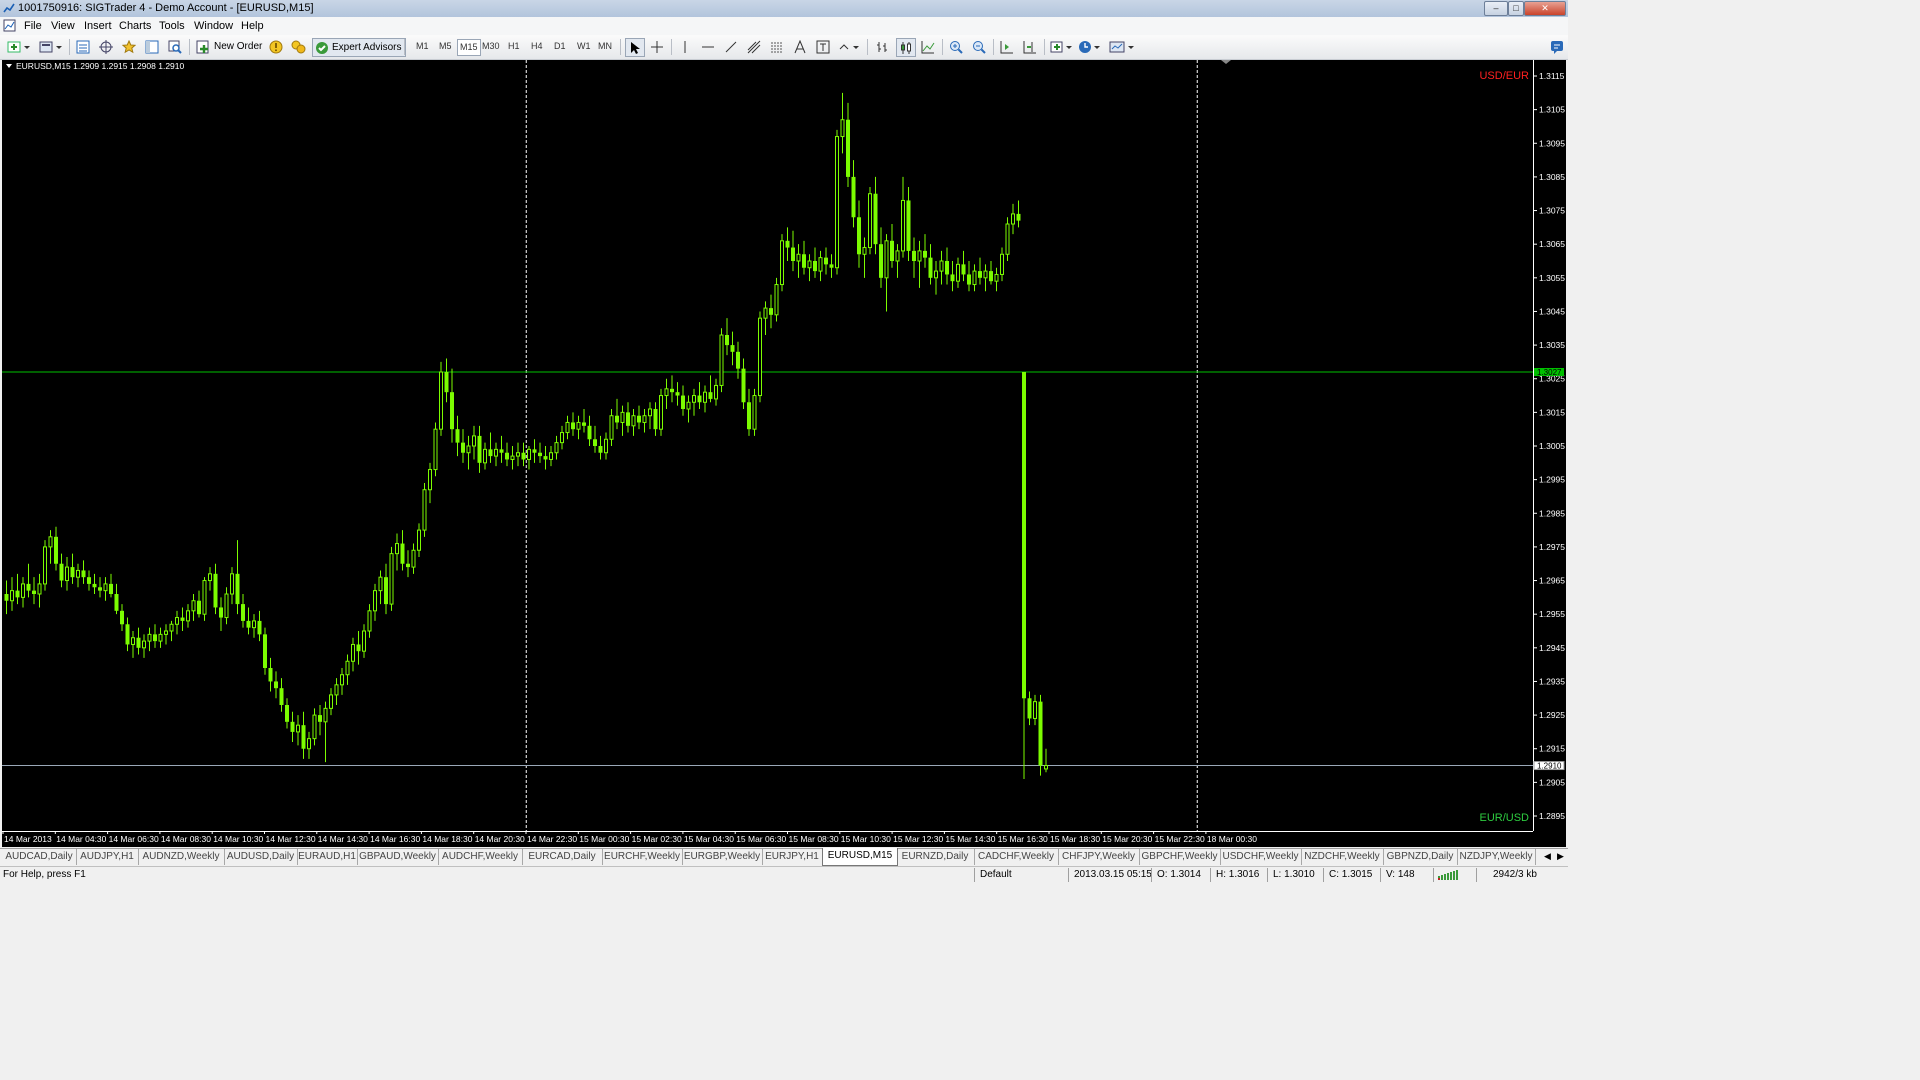 The height and width of the screenshot is (1080, 1920). I want to click on terminal-button, so click(152, 46).